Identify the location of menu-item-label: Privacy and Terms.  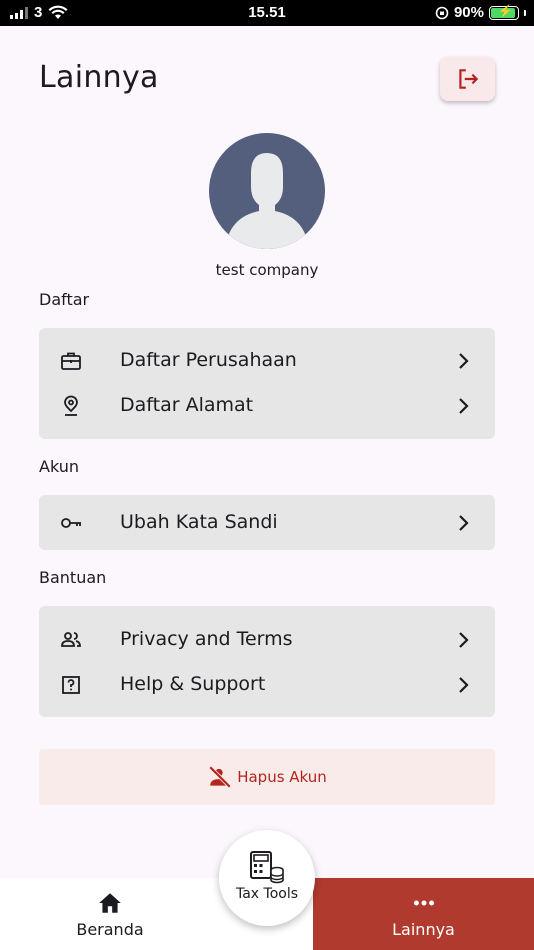
(206, 639).